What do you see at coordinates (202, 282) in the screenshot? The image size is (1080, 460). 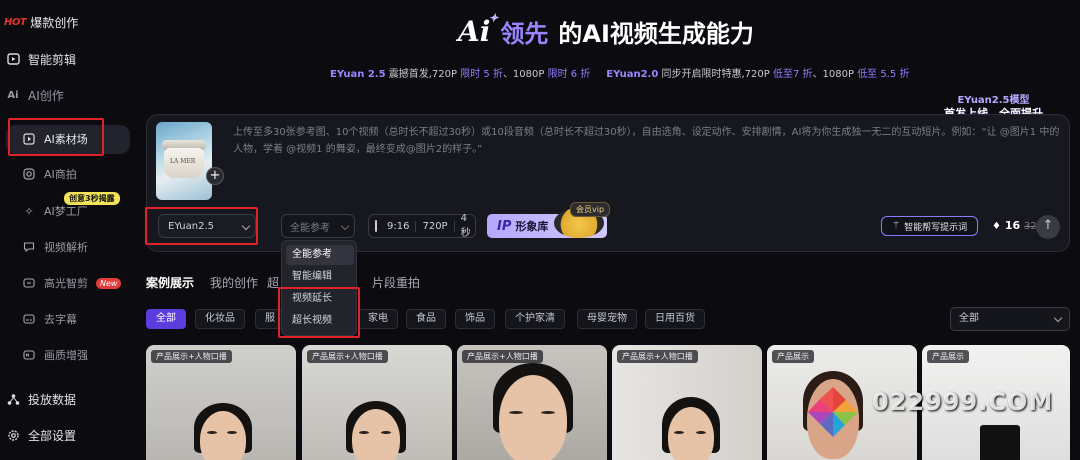 I see `content-tabs: 案例展示 我的创作` at bounding box center [202, 282].